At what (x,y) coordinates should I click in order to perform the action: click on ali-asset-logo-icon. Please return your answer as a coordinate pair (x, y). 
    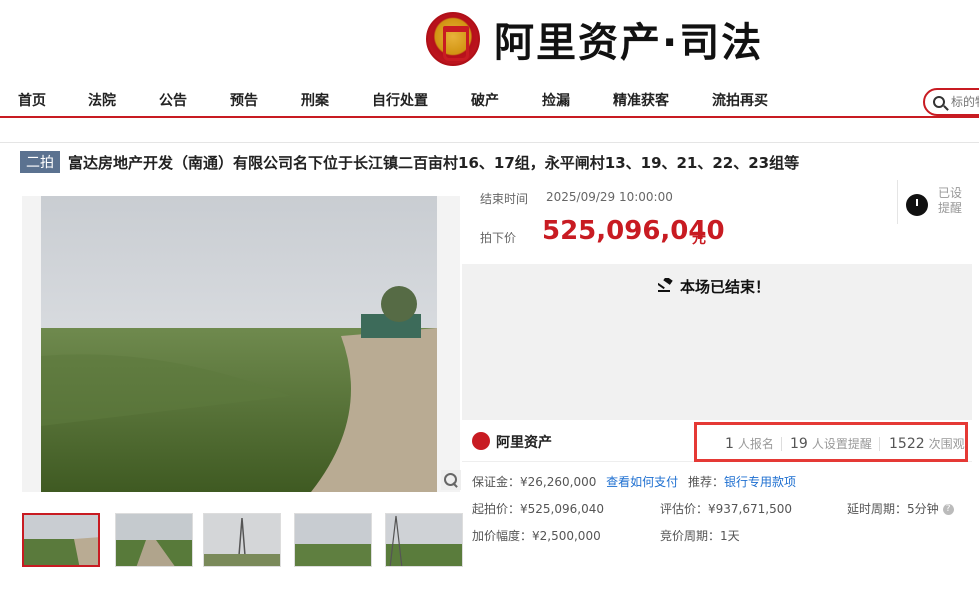
    Looking at the image, I should click on (481, 441).